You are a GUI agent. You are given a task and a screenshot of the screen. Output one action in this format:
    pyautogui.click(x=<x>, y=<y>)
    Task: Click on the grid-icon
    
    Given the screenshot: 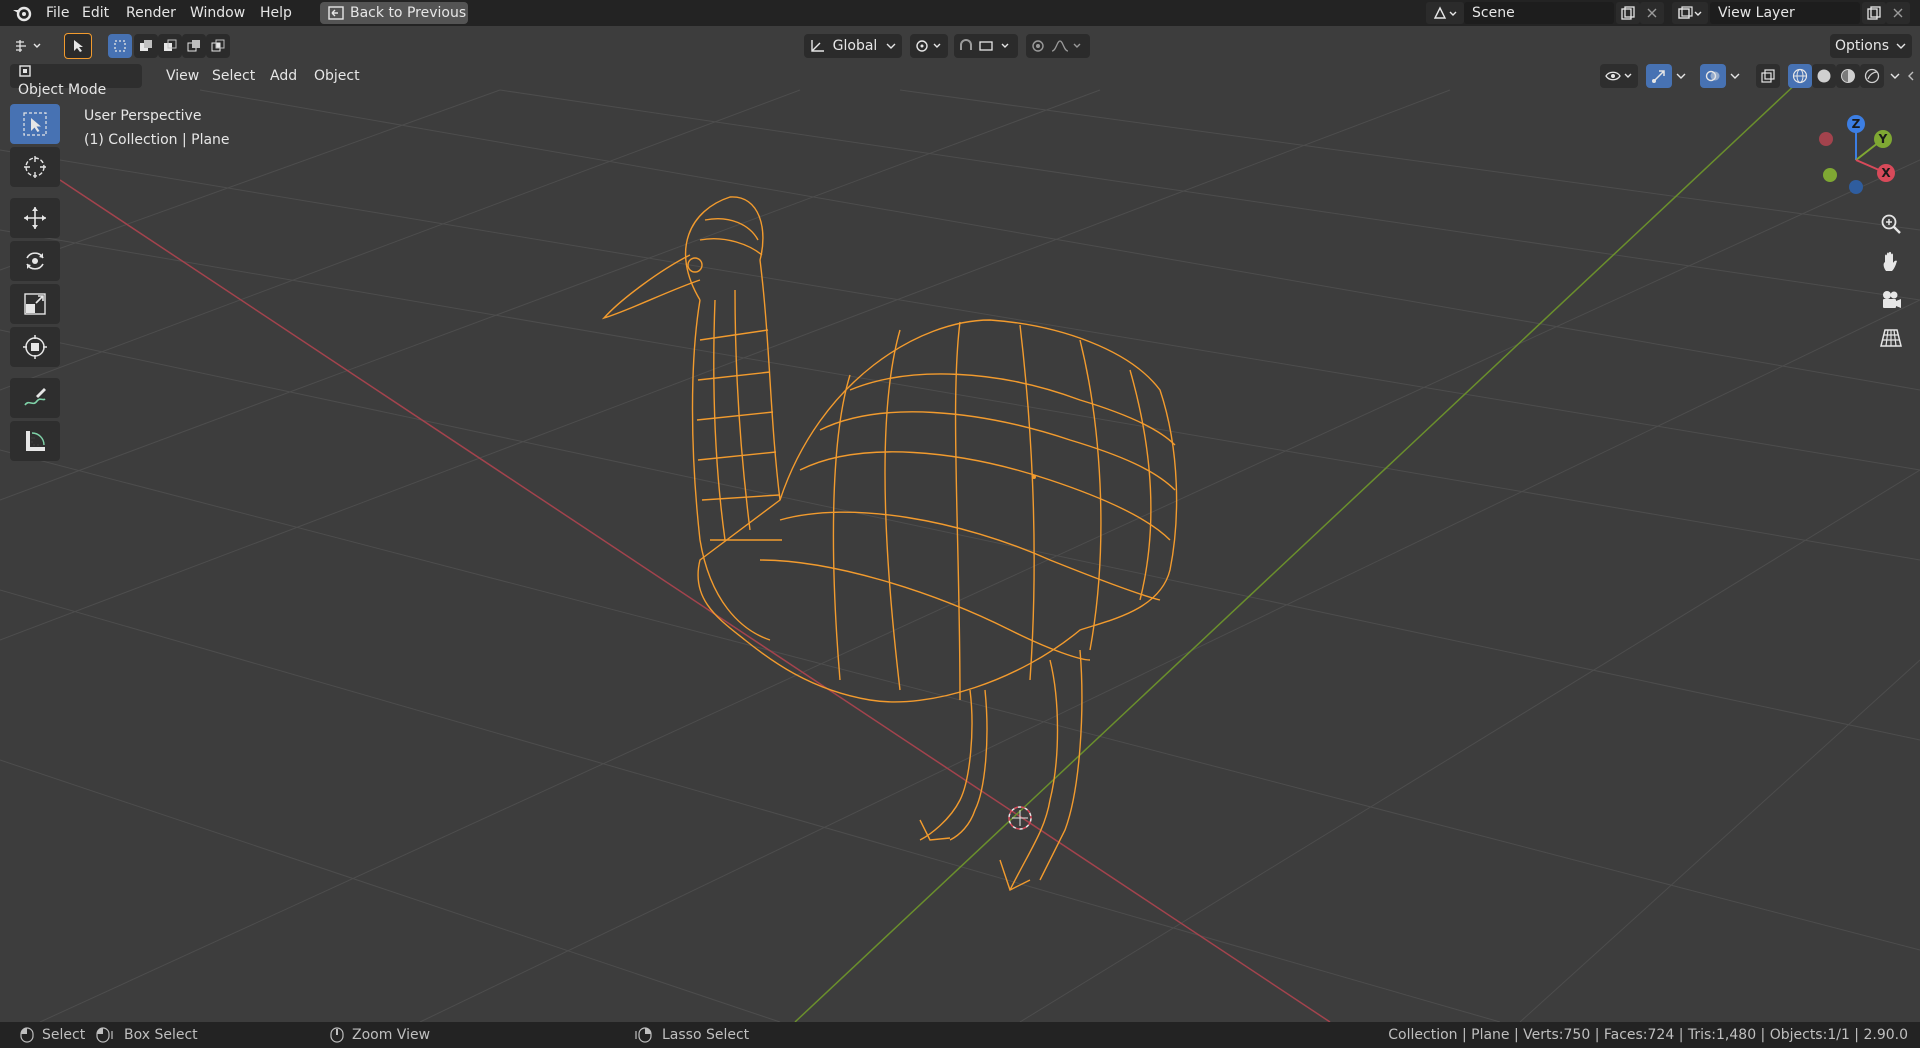 What is the action you would take?
    pyautogui.click(x=1891, y=338)
    